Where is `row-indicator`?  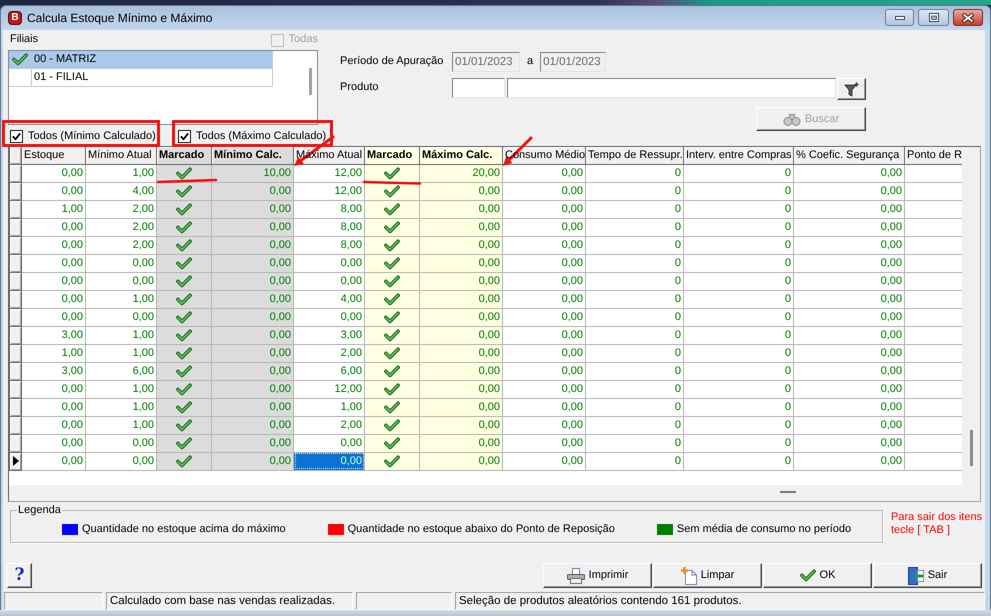
row-indicator is located at coordinates (16, 461).